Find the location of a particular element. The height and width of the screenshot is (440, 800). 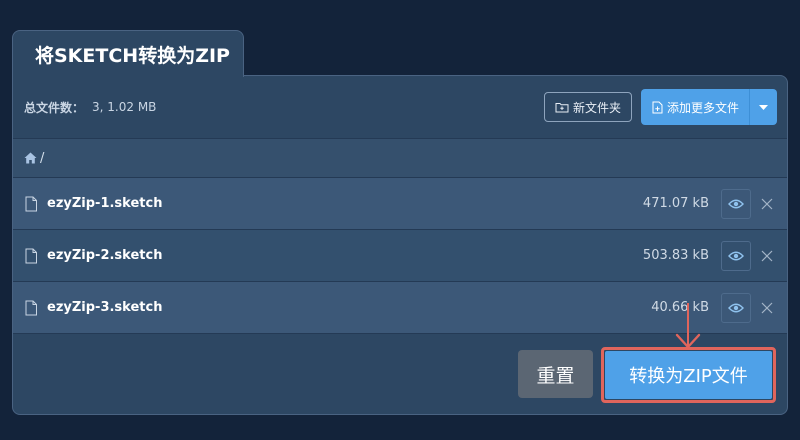

new-folder-label: 新文件夹 is located at coordinates (596, 107).